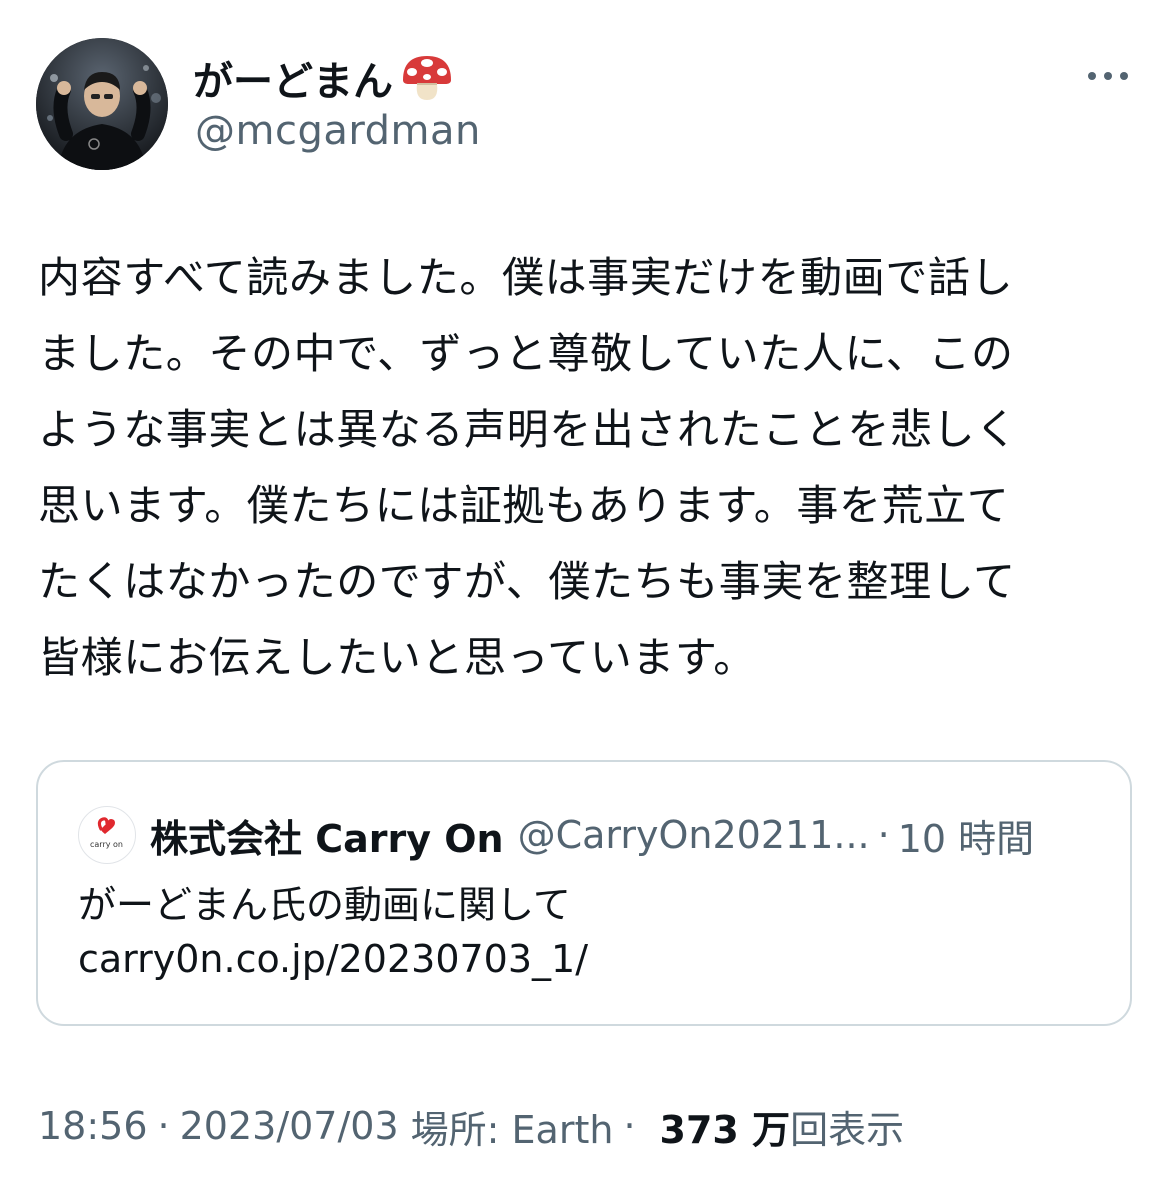 Image resolution: width=1170 pixels, height=1177 pixels. What do you see at coordinates (527, 581) in the screenshot?
I see `tweet-text-line: たくはなかったのですが、僕たちも事実を整理して` at bounding box center [527, 581].